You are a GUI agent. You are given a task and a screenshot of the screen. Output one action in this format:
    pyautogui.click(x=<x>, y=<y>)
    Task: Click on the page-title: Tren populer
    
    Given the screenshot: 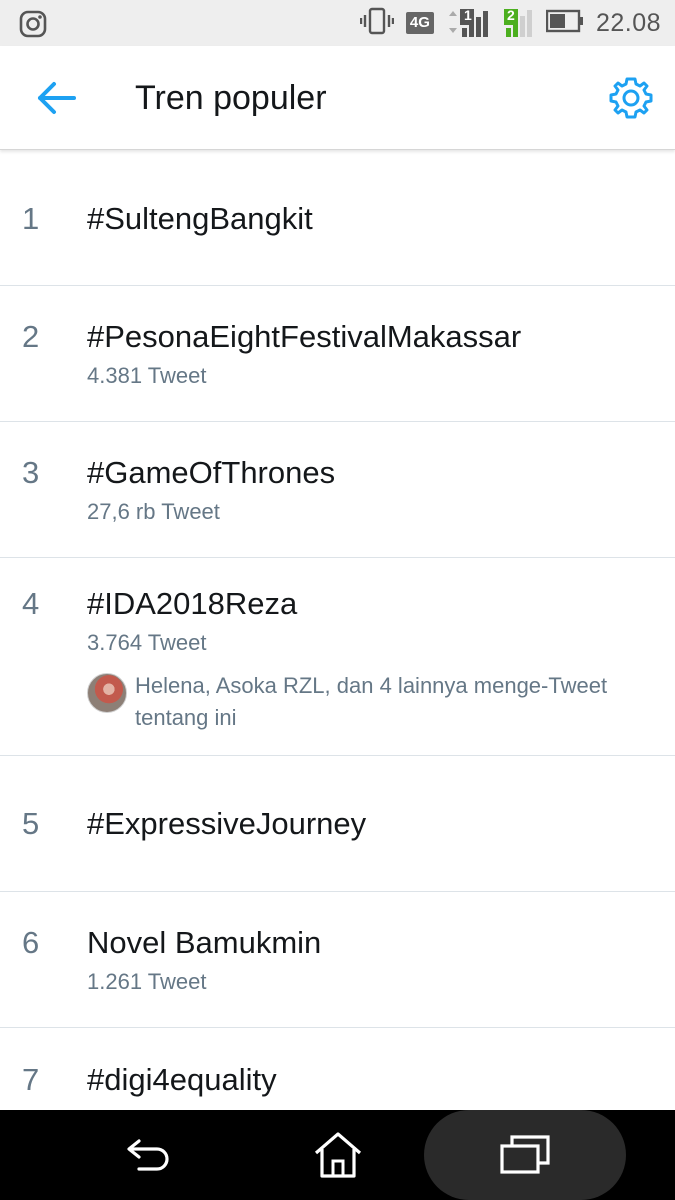 What is the action you would take?
    pyautogui.click(x=231, y=98)
    